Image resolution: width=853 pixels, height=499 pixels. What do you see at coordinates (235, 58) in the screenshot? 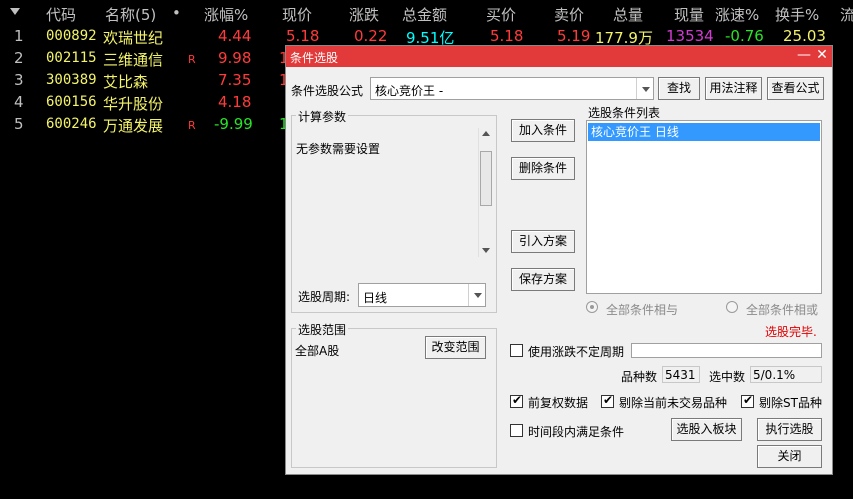
I see `change-pct: 9.98` at bounding box center [235, 58].